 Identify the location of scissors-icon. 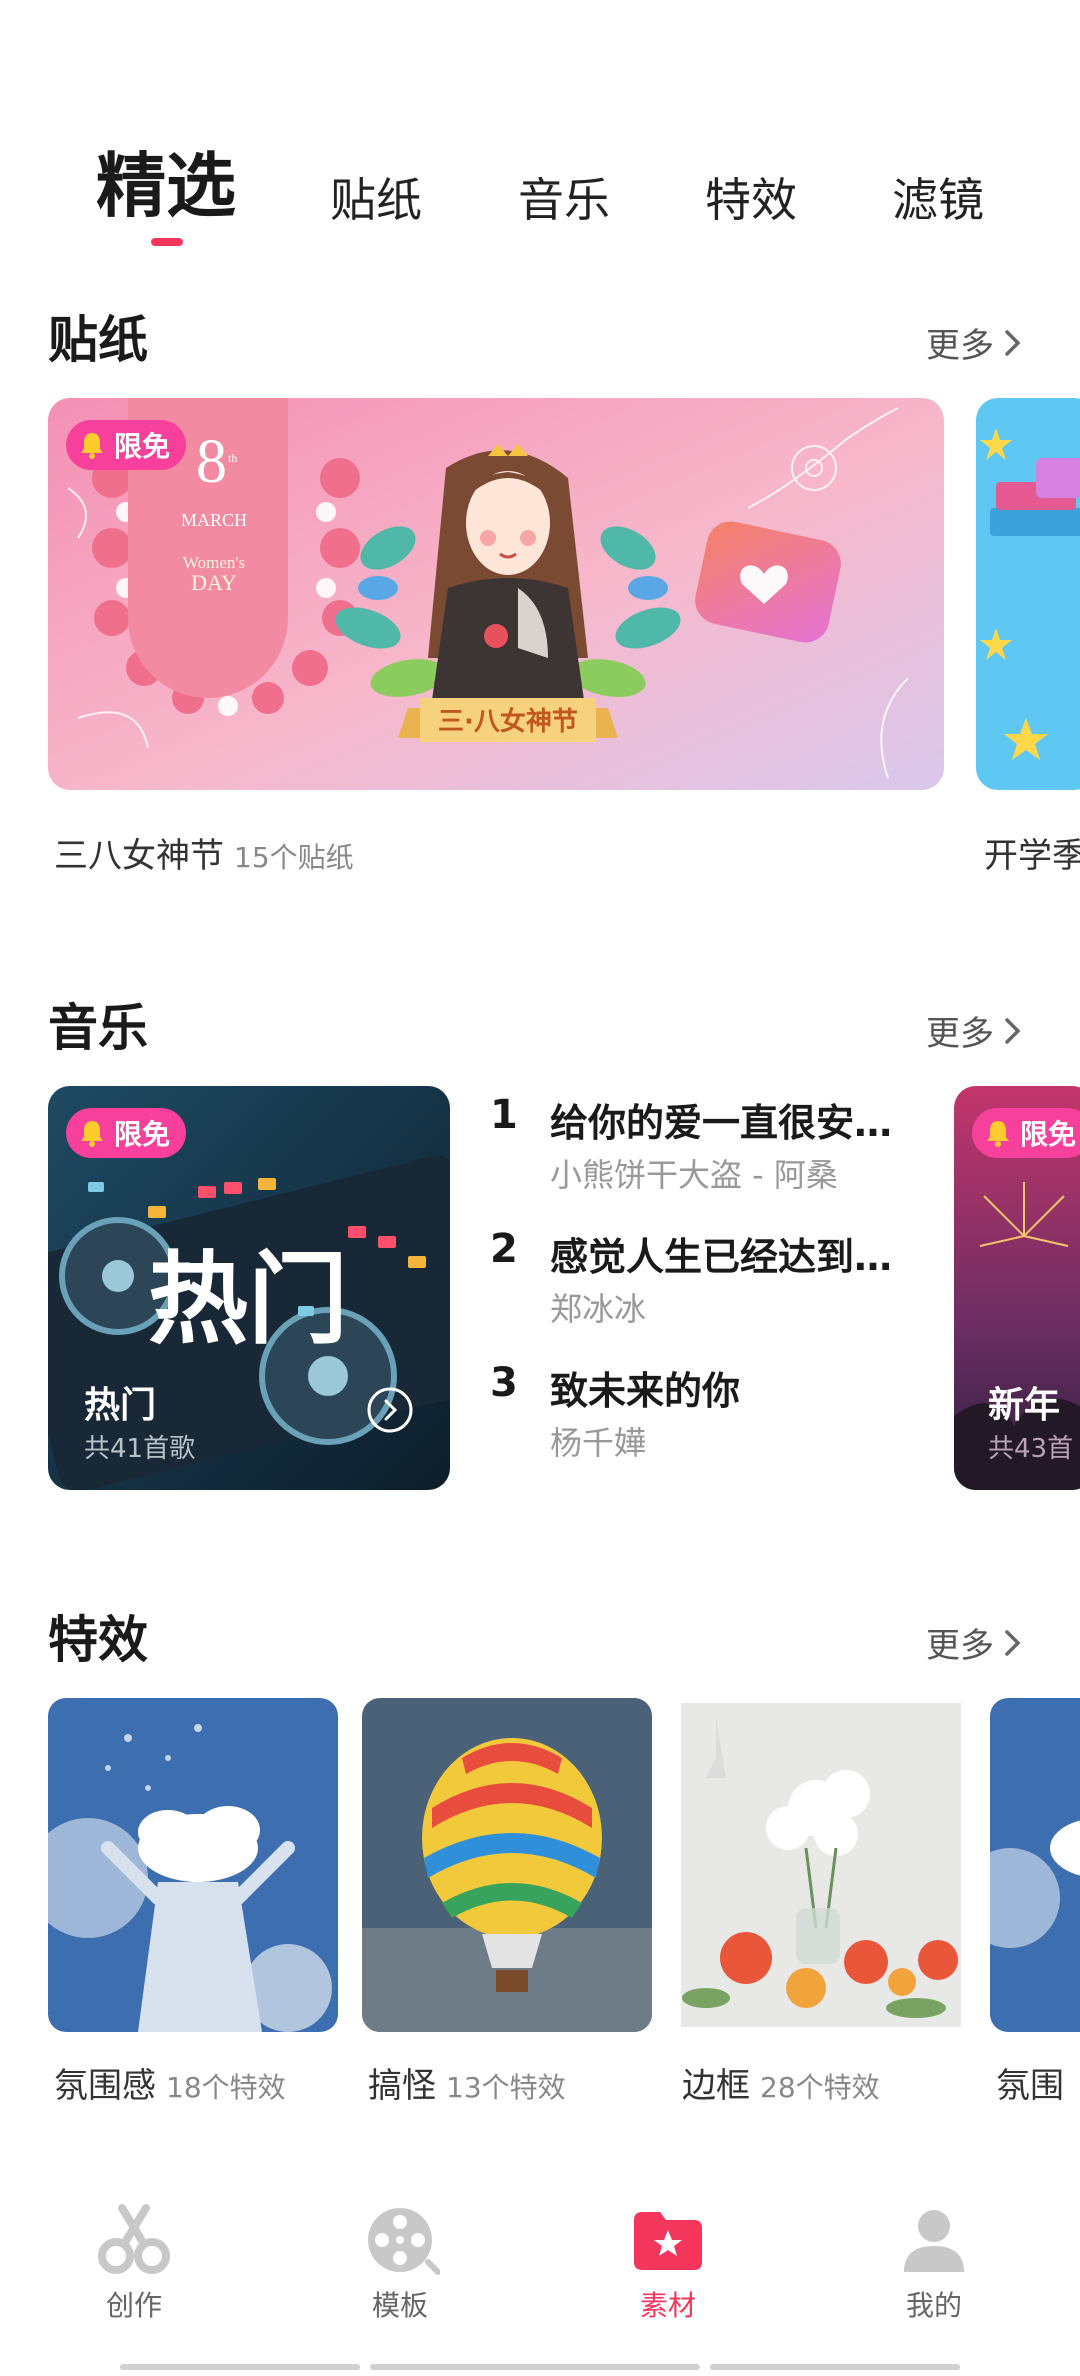
(134, 2239).